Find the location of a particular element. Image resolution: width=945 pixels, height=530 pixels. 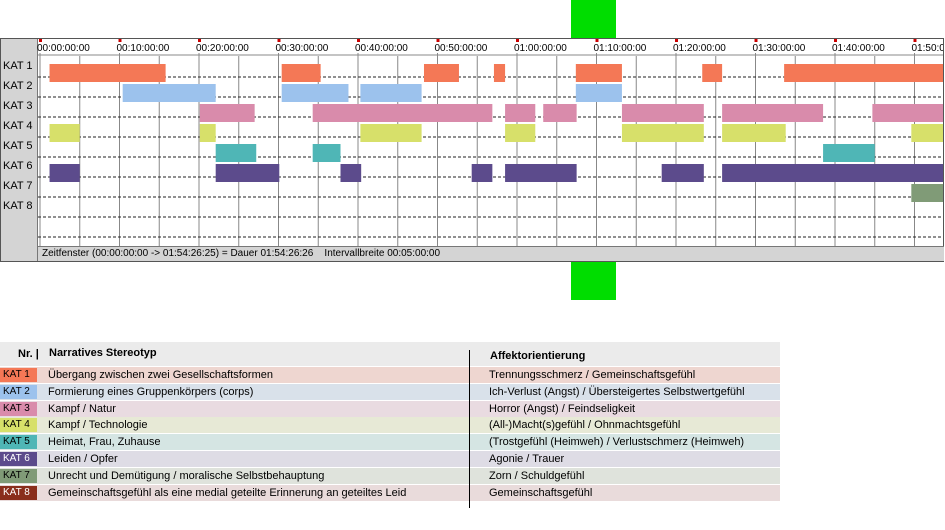

tick-label: 00:20:00:00 is located at coordinates (222, 48).